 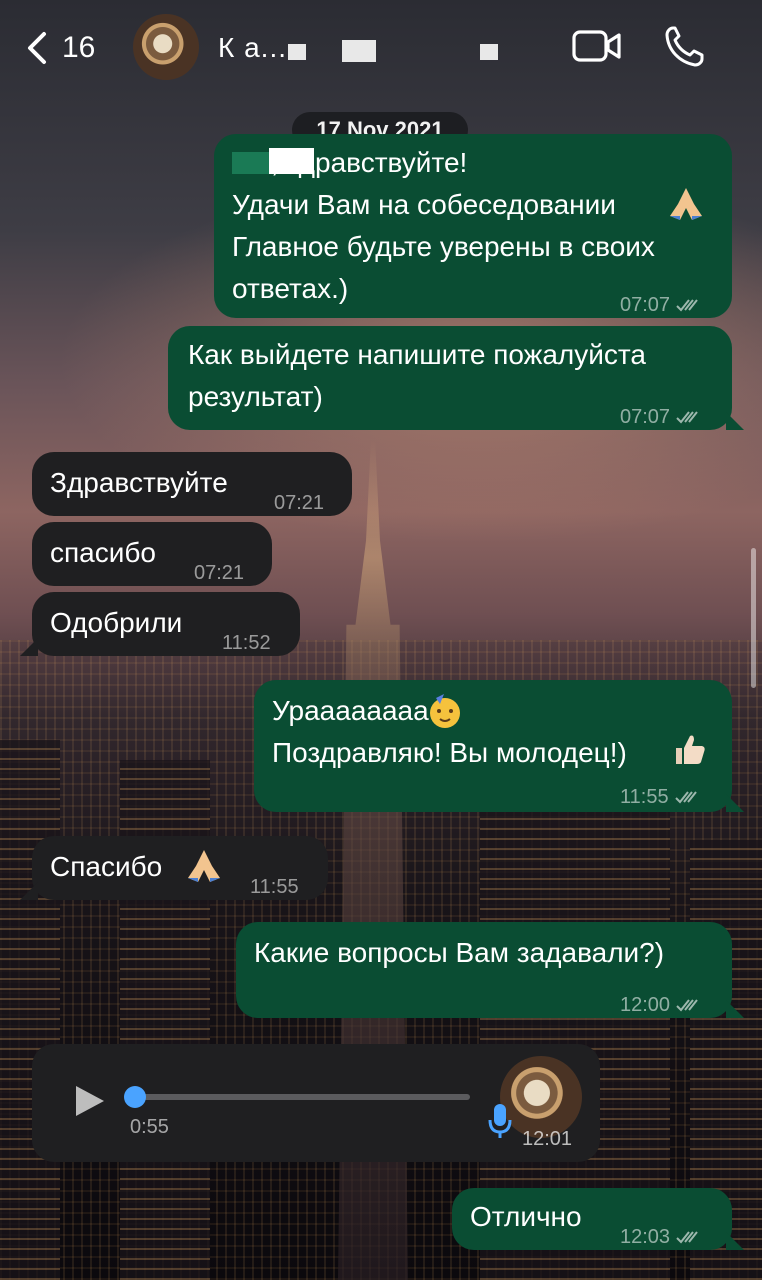 I want to click on message-bubble-outgoing: Отлично 12:03, so click(x=598, y=1219).